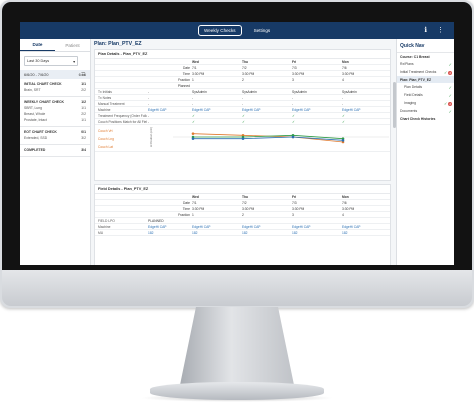 This screenshot has height=404, width=474. What do you see at coordinates (32, 90) in the screenshot?
I see `patient-item-name: Brain, SRT` at bounding box center [32, 90].